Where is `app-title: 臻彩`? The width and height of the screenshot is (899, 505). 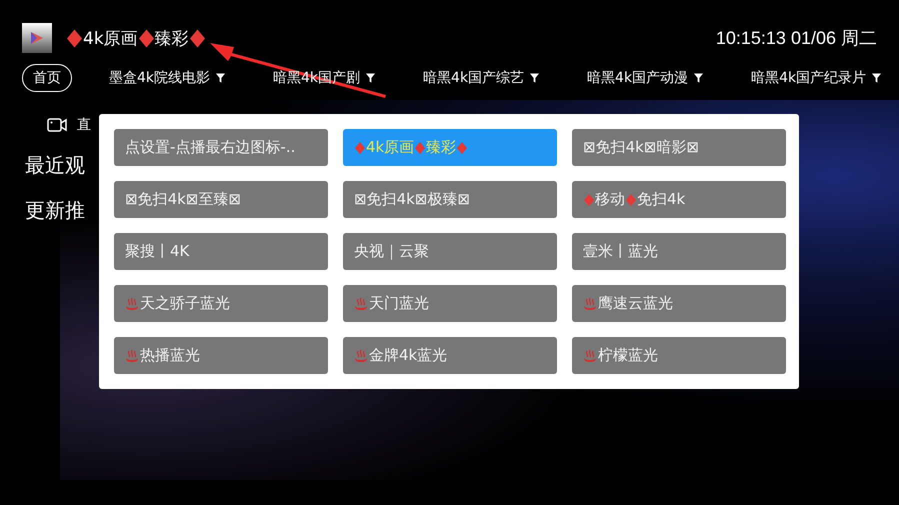 app-title: 臻彩 is located at coordinates (171, 39).